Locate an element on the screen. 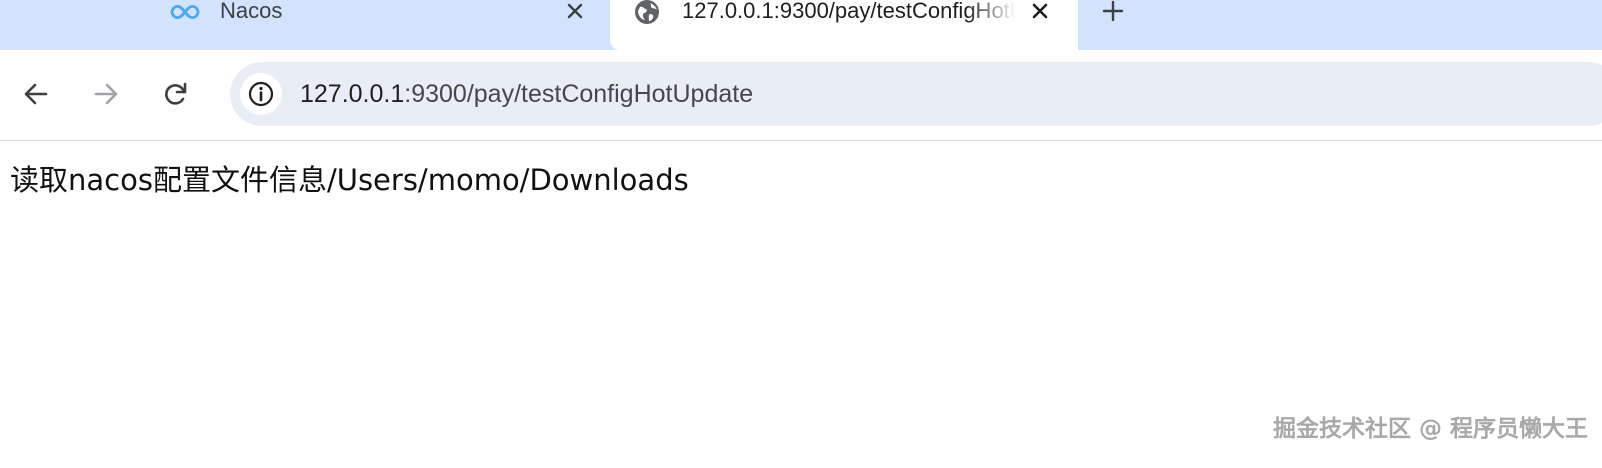 The image size is (1602, 468). tab-title: 127.0.0.1:9300/pay/testConfigHotUpdate is located at coordinates (849, 11).